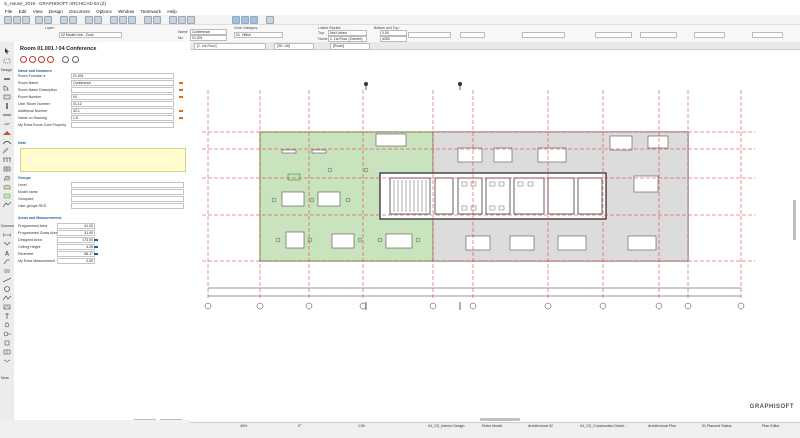  What do you see at coordinates (254, 20) in the screenshot?
I see `guide-icon` at bounding box center [254, 20].